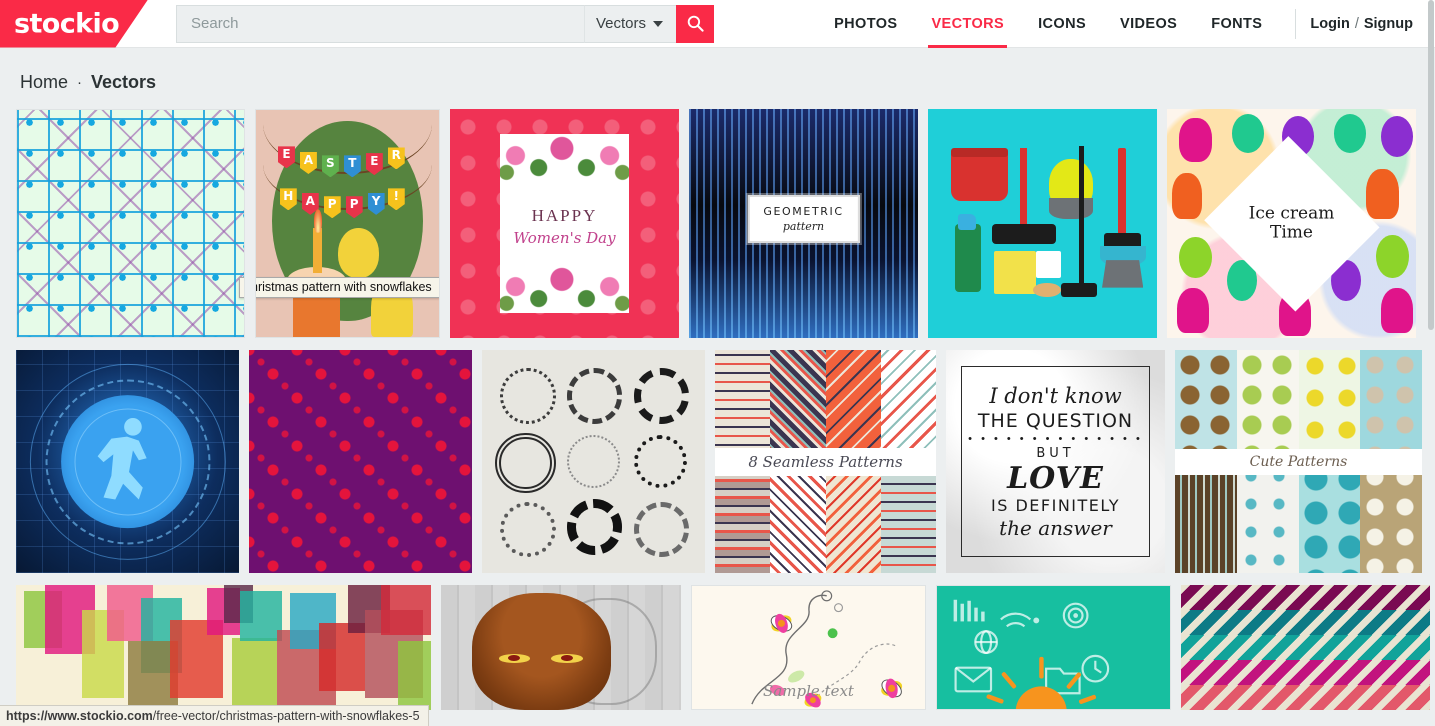  What do you see at coordinates (1236, 24) in the screenshot?
I see `nav-item-fonts: FONTS` at bounding box center [1236, 24].